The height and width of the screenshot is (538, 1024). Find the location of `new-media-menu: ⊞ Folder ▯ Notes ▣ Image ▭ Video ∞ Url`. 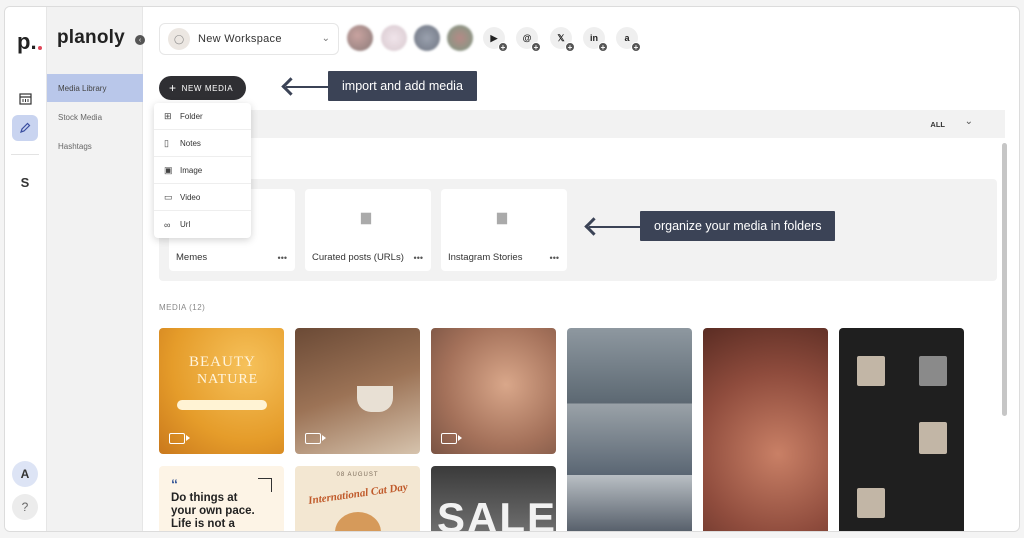

new-media-menu: ⊞ Folder ▯ Notes ▣ Image ▭ Video ∞ Url is located at coordinates (202, 170).